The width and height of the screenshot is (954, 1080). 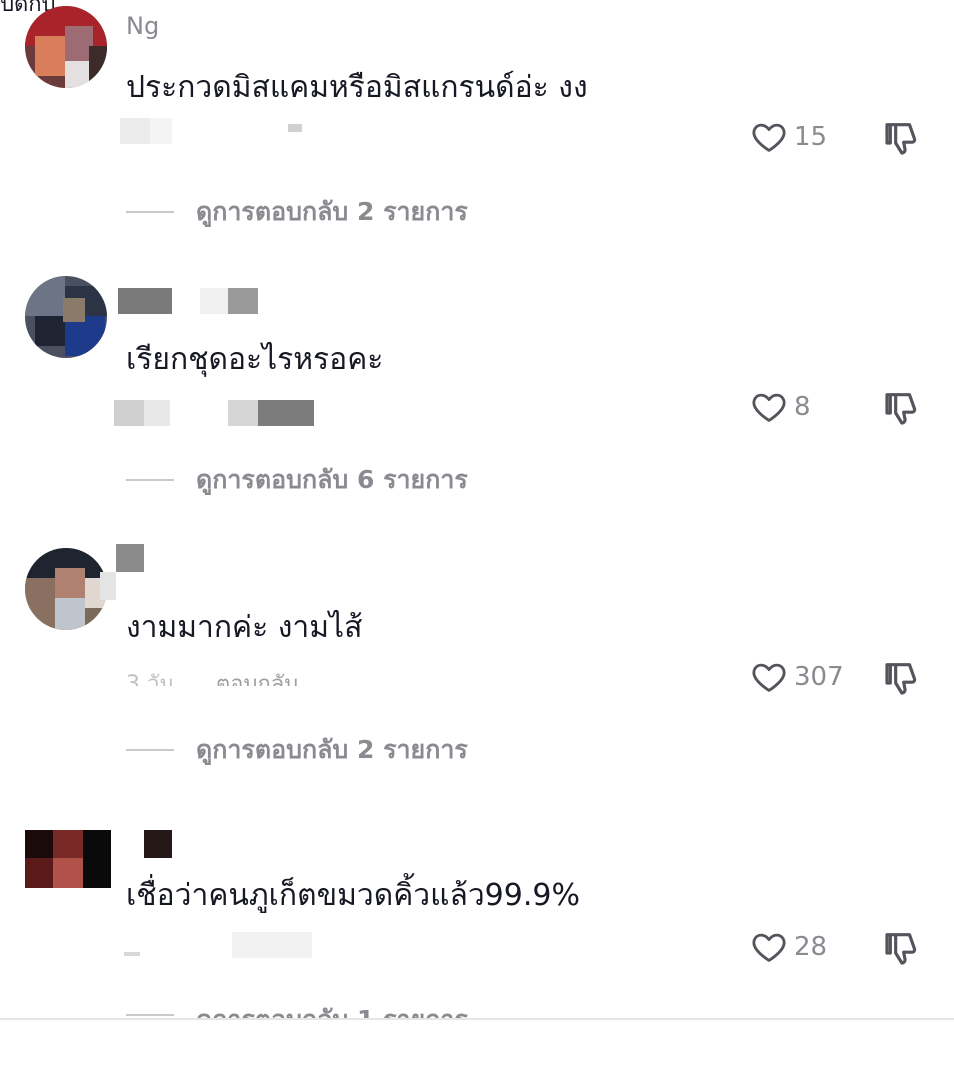 I want to click on comment-text: เชื่อว่าคนภูเก็ตขมวดคิ้วแล้ว99.9%, so click(x=353, y=895).